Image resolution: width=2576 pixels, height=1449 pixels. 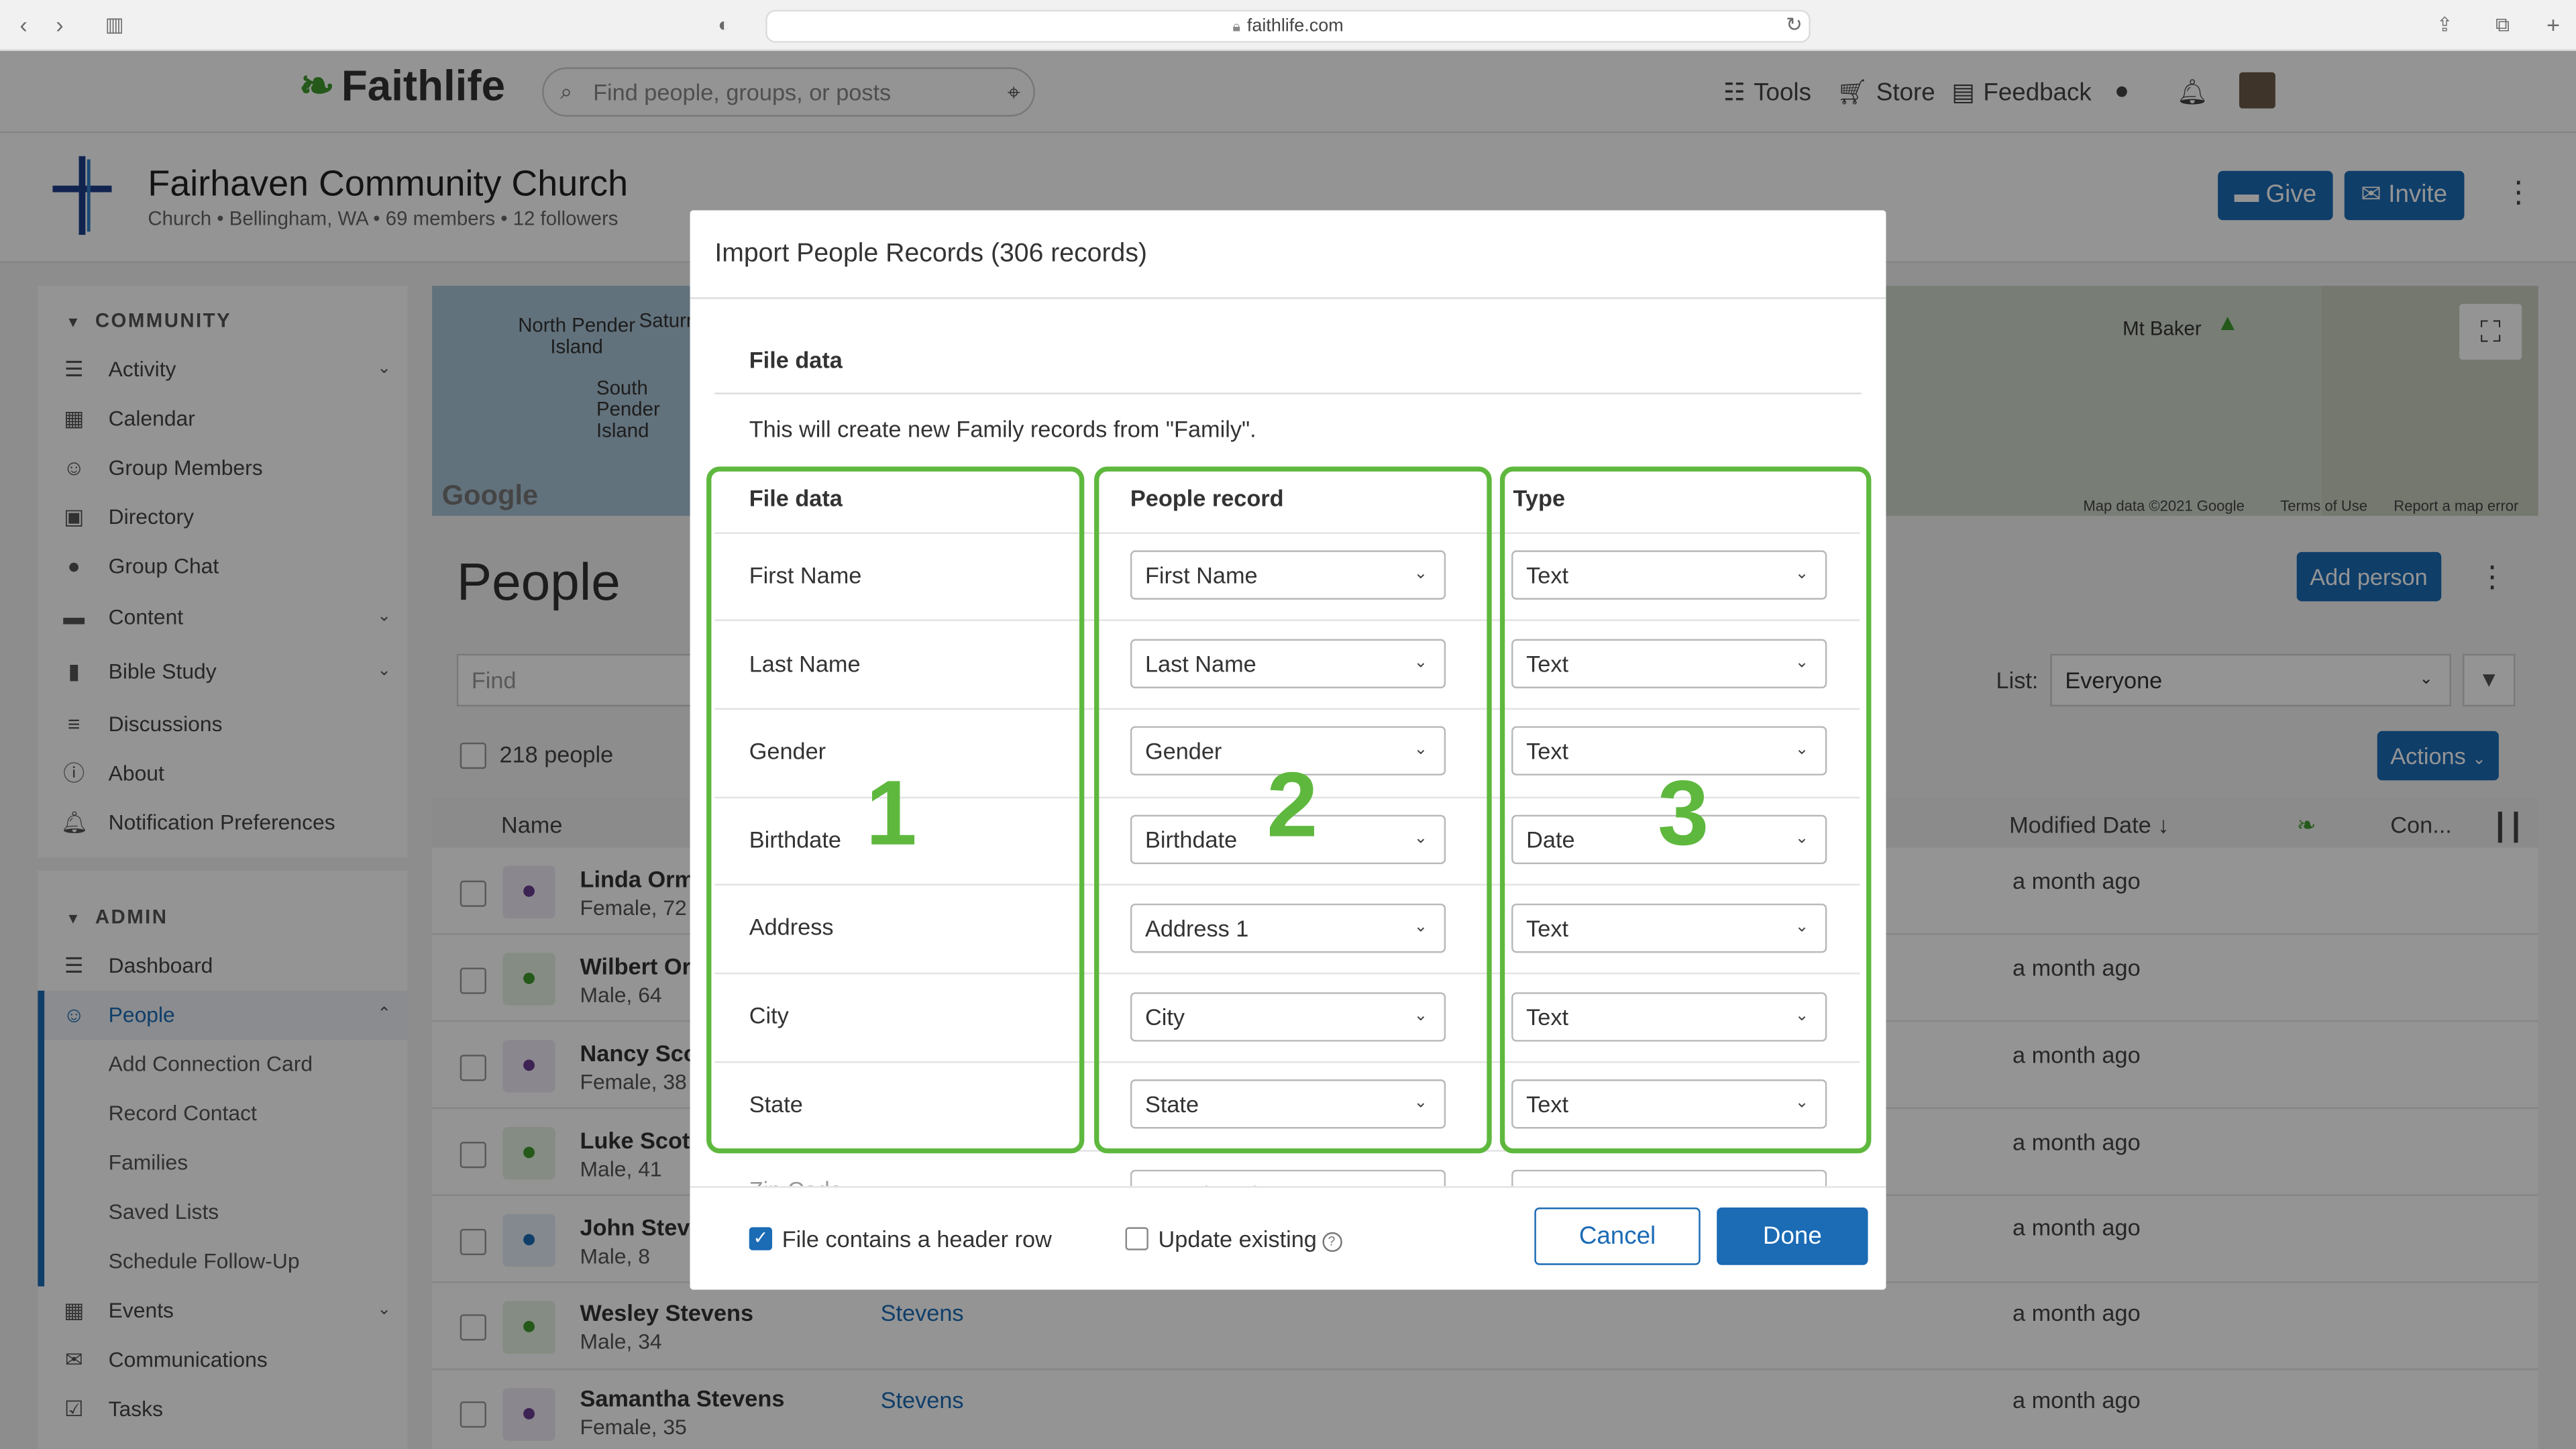 I want to click on update-existing-checkbox, so click(x=1136, y=1238).